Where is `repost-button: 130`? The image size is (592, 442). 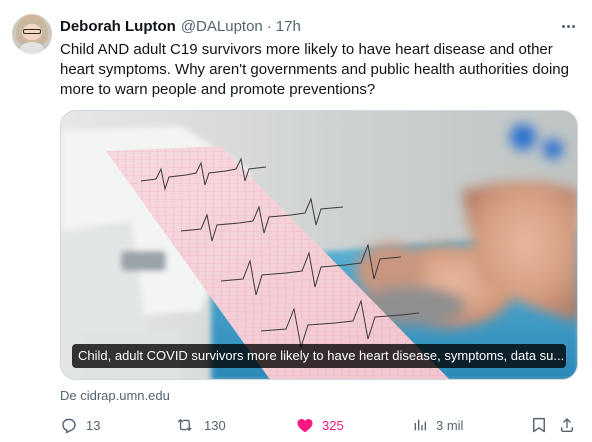
repost-button: 130 is located at coordinates (201, 425).